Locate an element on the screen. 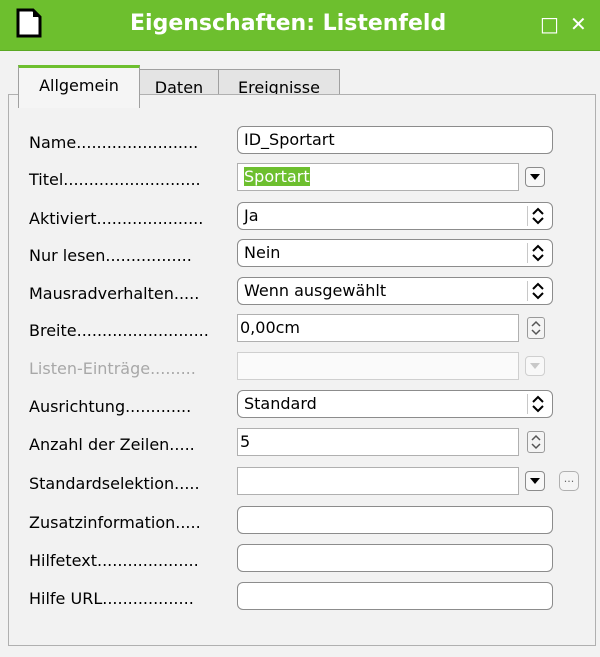  zusatz-field is located at coordinates (395, 520).